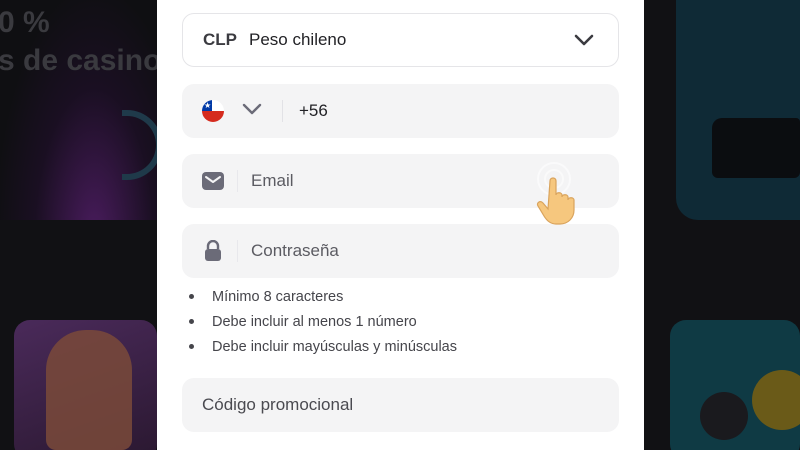  I want to click on password-requirement: Debe incluir al menos 1 número, so click(322, 324).